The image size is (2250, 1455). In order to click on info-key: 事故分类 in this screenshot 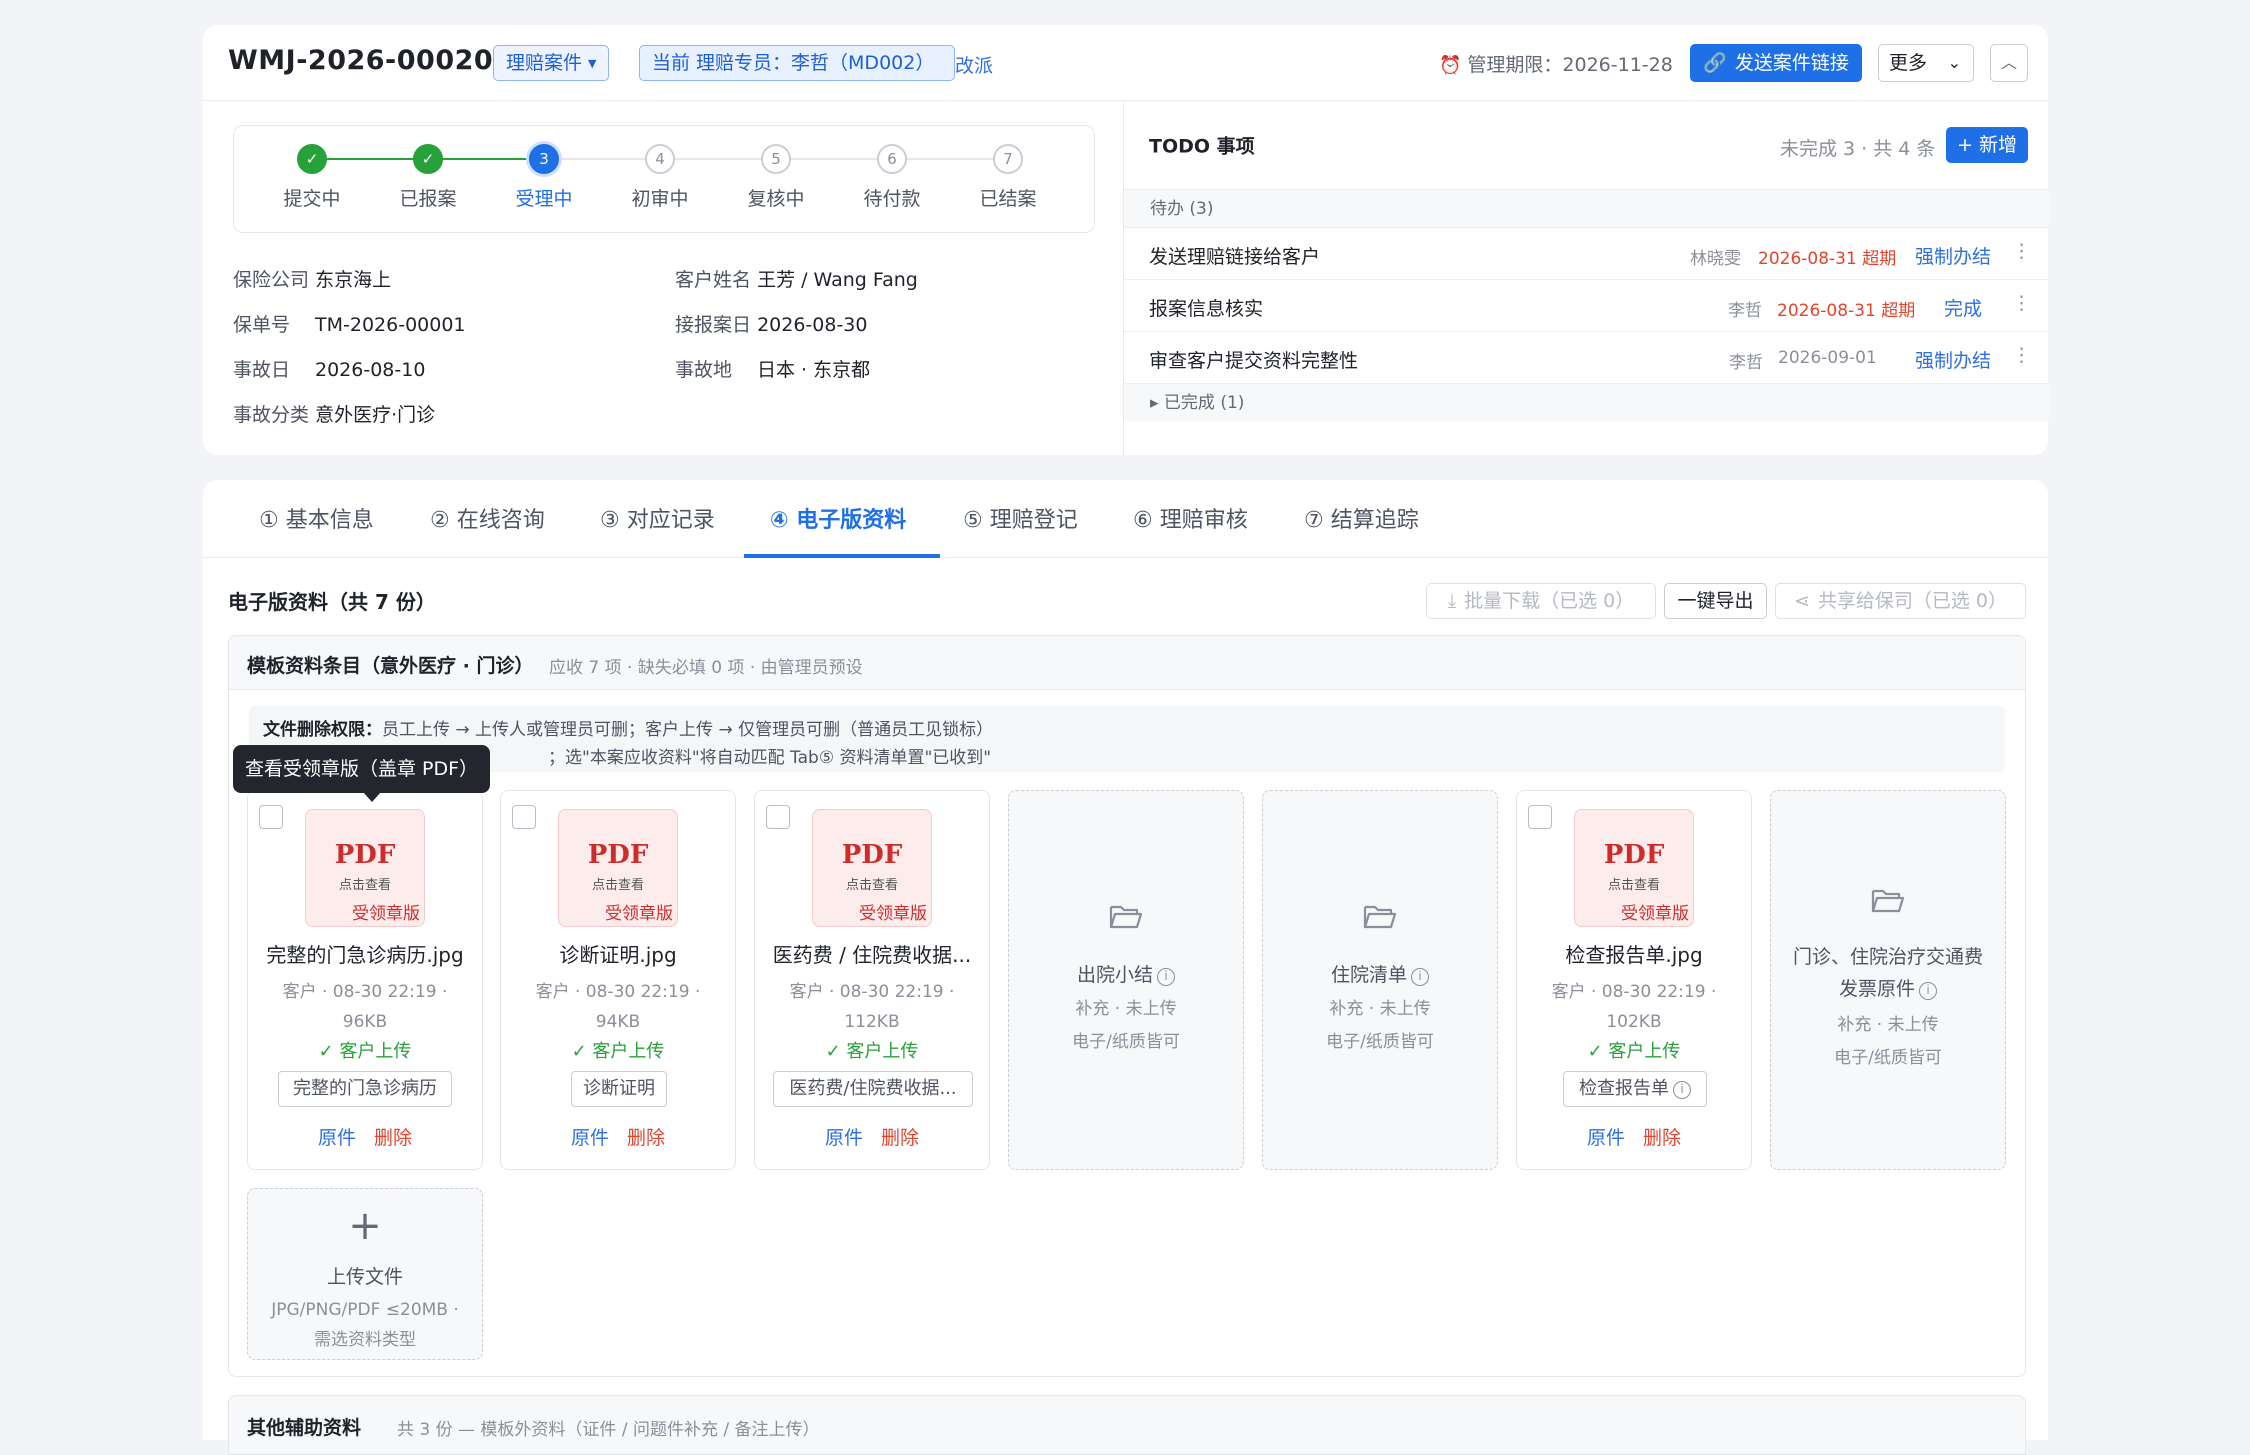, I will do `click(271, 415)`.